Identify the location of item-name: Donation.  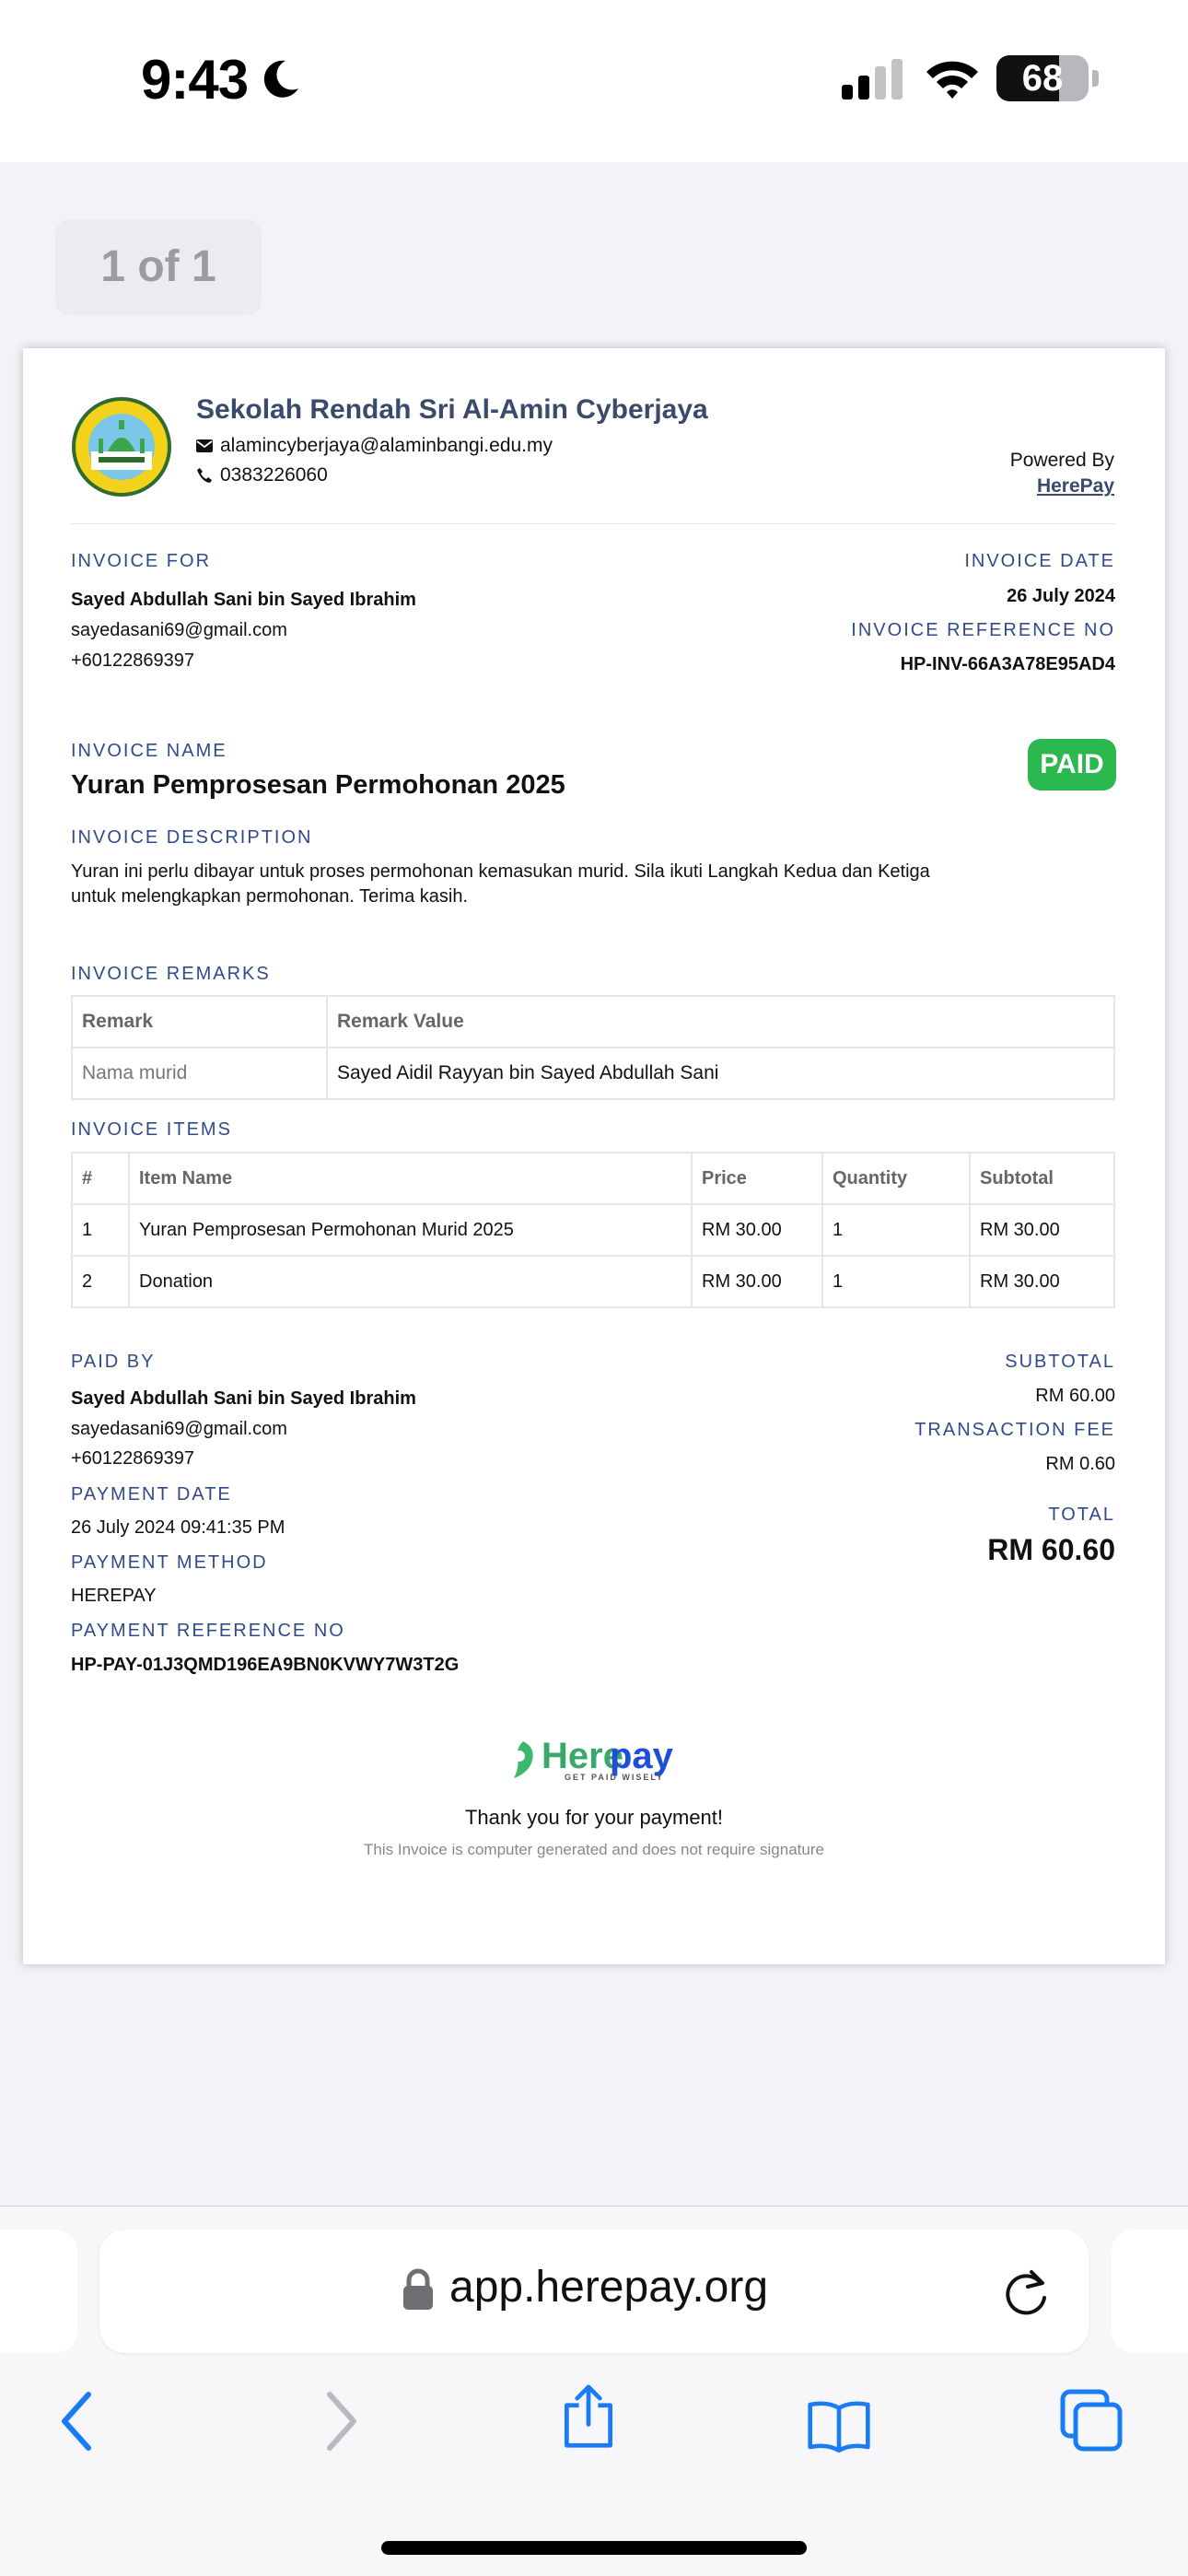
(410, 1281).